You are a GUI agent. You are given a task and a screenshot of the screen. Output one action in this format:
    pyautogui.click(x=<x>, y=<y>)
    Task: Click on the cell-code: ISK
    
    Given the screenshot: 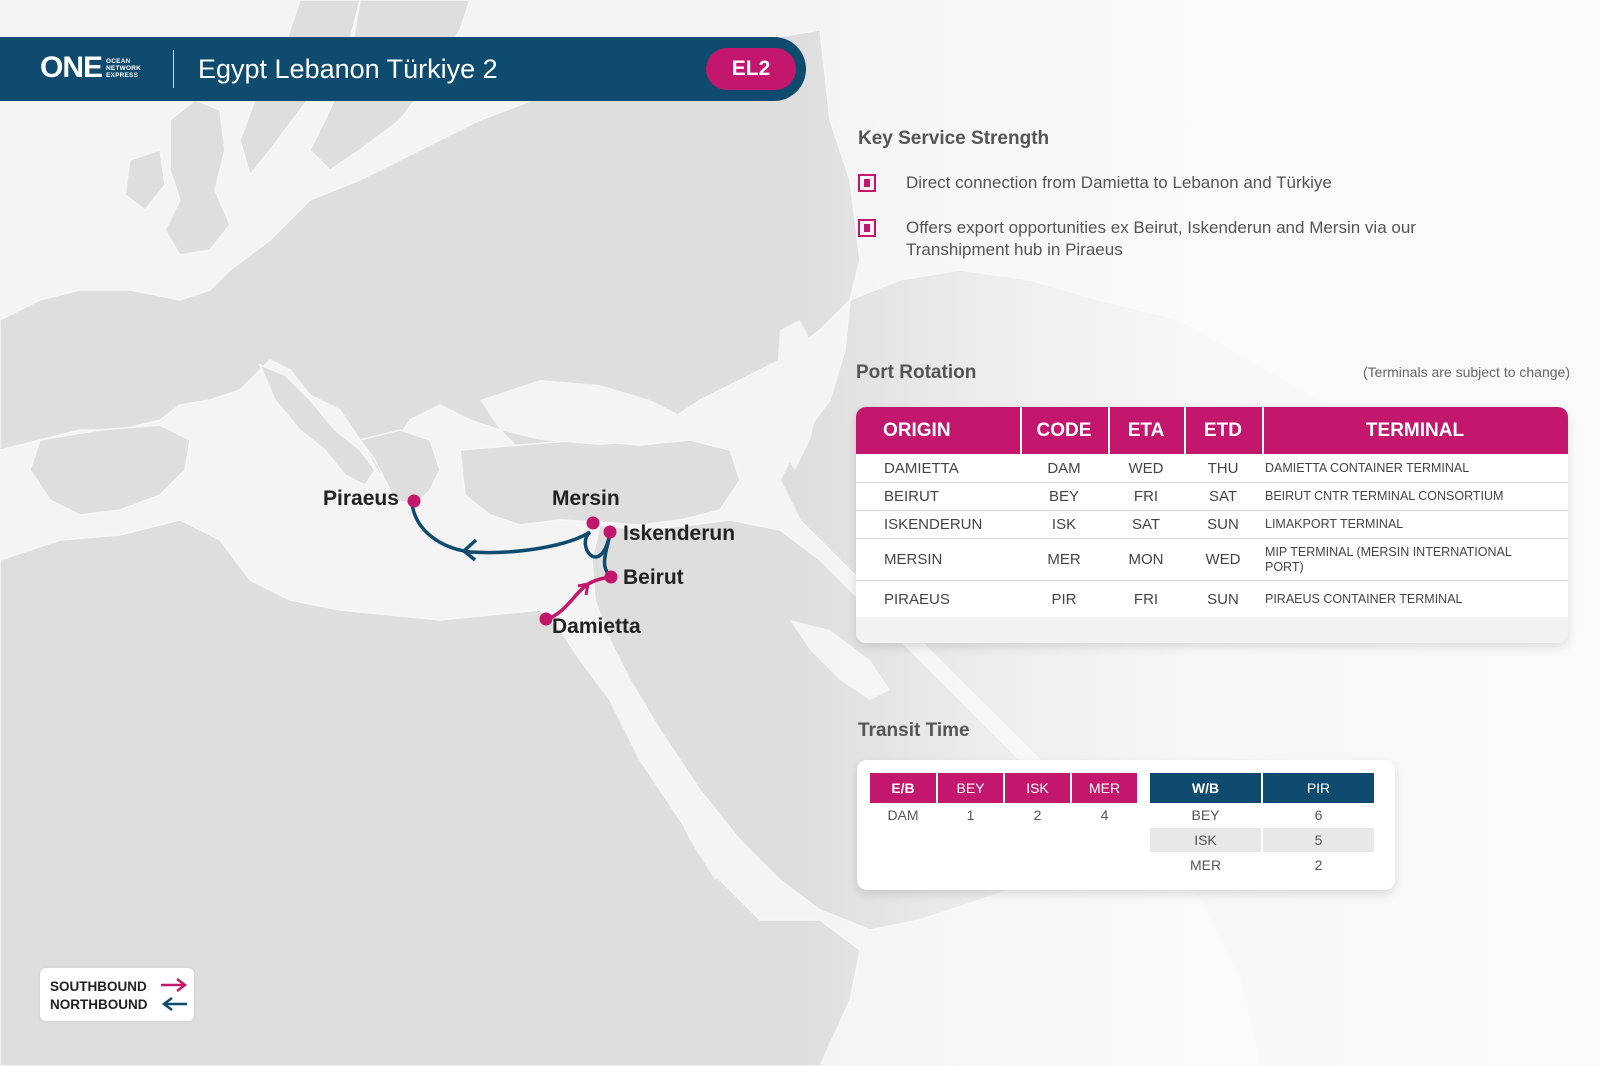 What is the action you would take?
    pyautogui.click(x=1064, y=524)
    